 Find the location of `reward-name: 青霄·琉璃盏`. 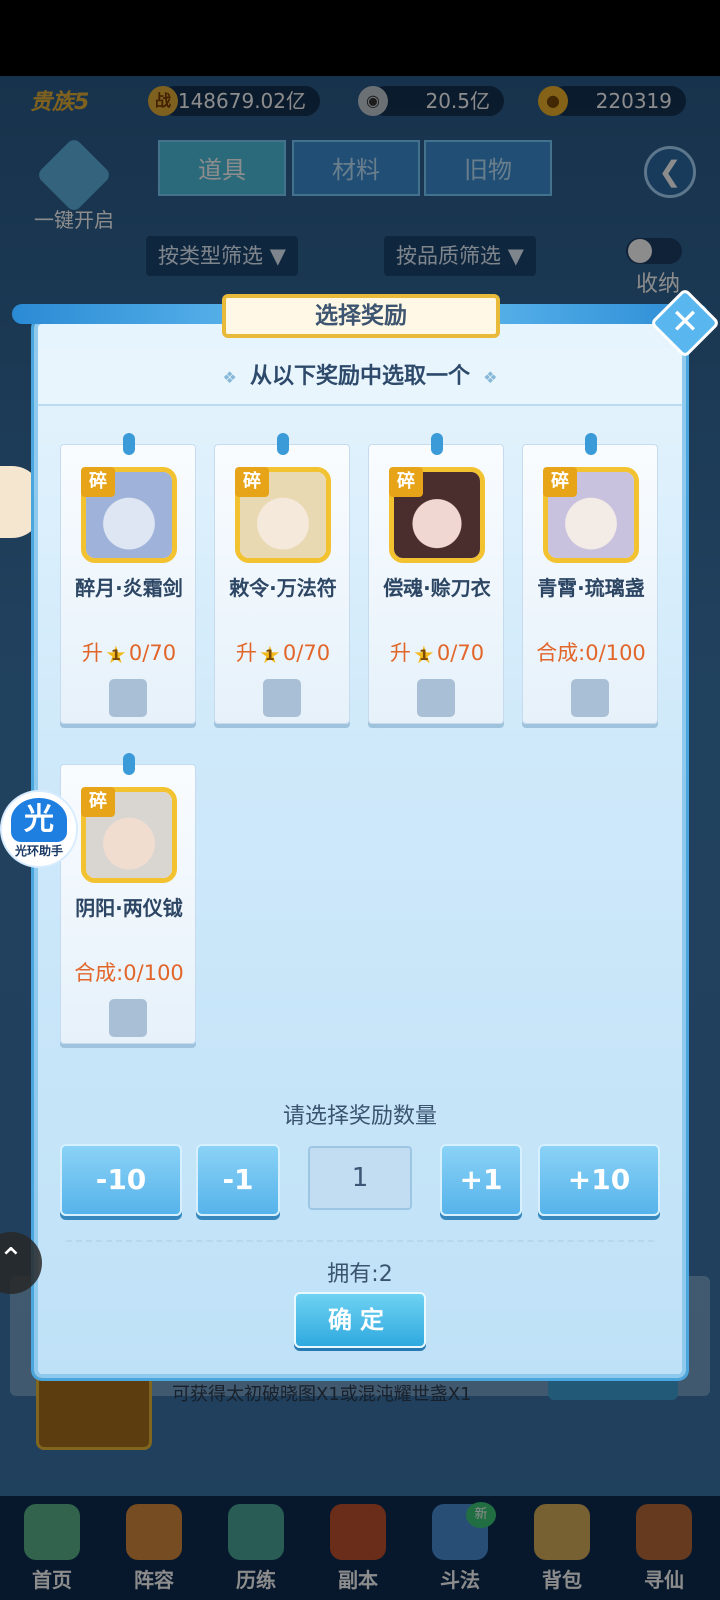

reward-name: 青霄·琉璃盏 is located at coordinates (591, 588).